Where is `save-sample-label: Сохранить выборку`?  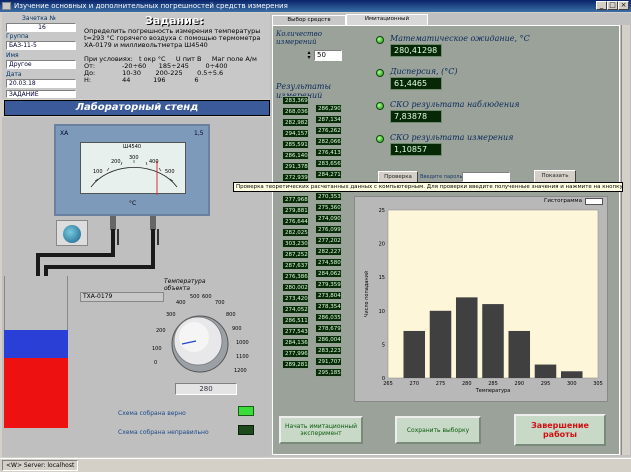
save-sample-label: Сохранить выборку is located at coordinates (438, 430).